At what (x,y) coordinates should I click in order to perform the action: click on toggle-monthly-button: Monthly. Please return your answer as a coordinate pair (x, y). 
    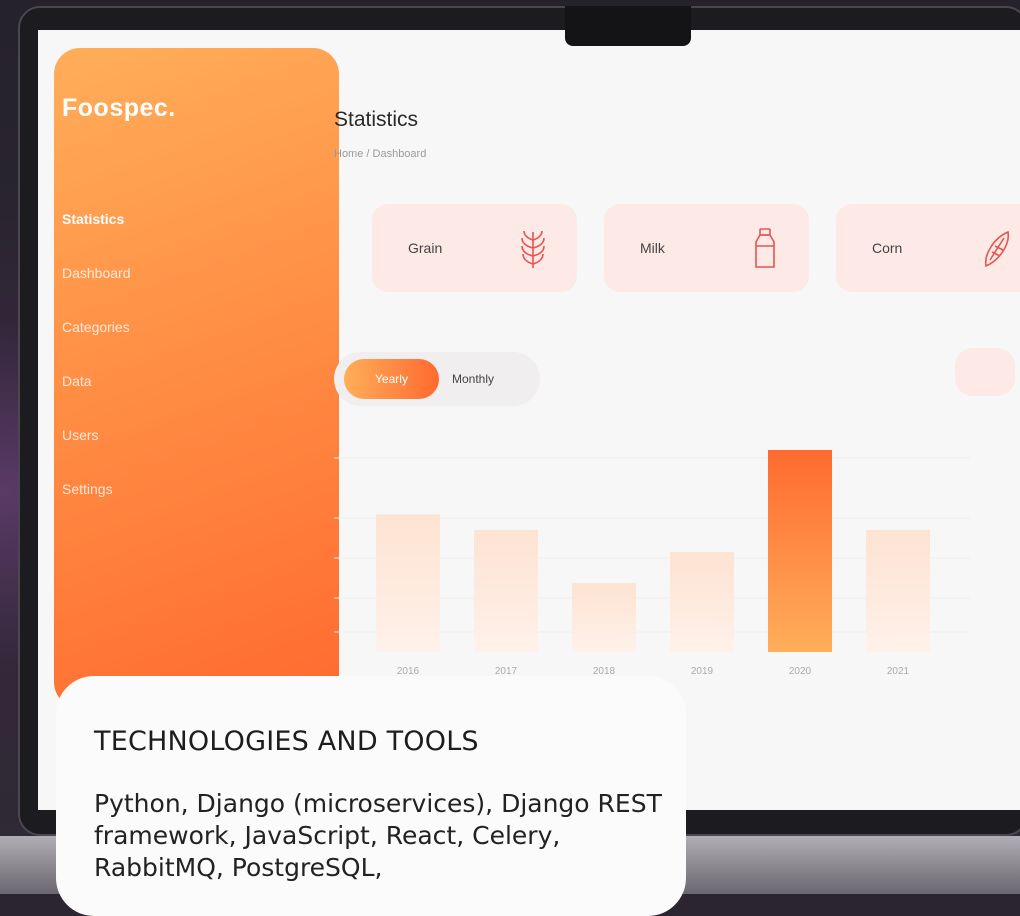
    Looking at the image, I should click on (473, 379).